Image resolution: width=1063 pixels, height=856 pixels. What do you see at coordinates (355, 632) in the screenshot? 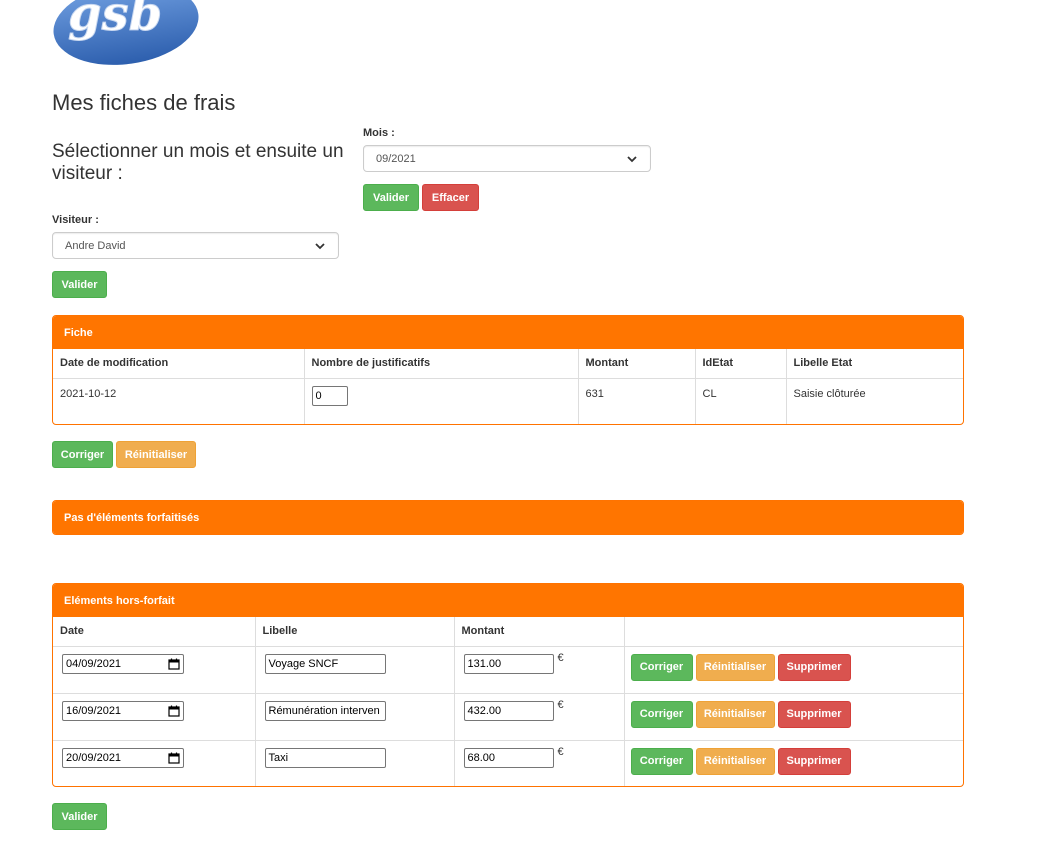
I see `col-libelle: Libelle` at bounding box center [355, 632].